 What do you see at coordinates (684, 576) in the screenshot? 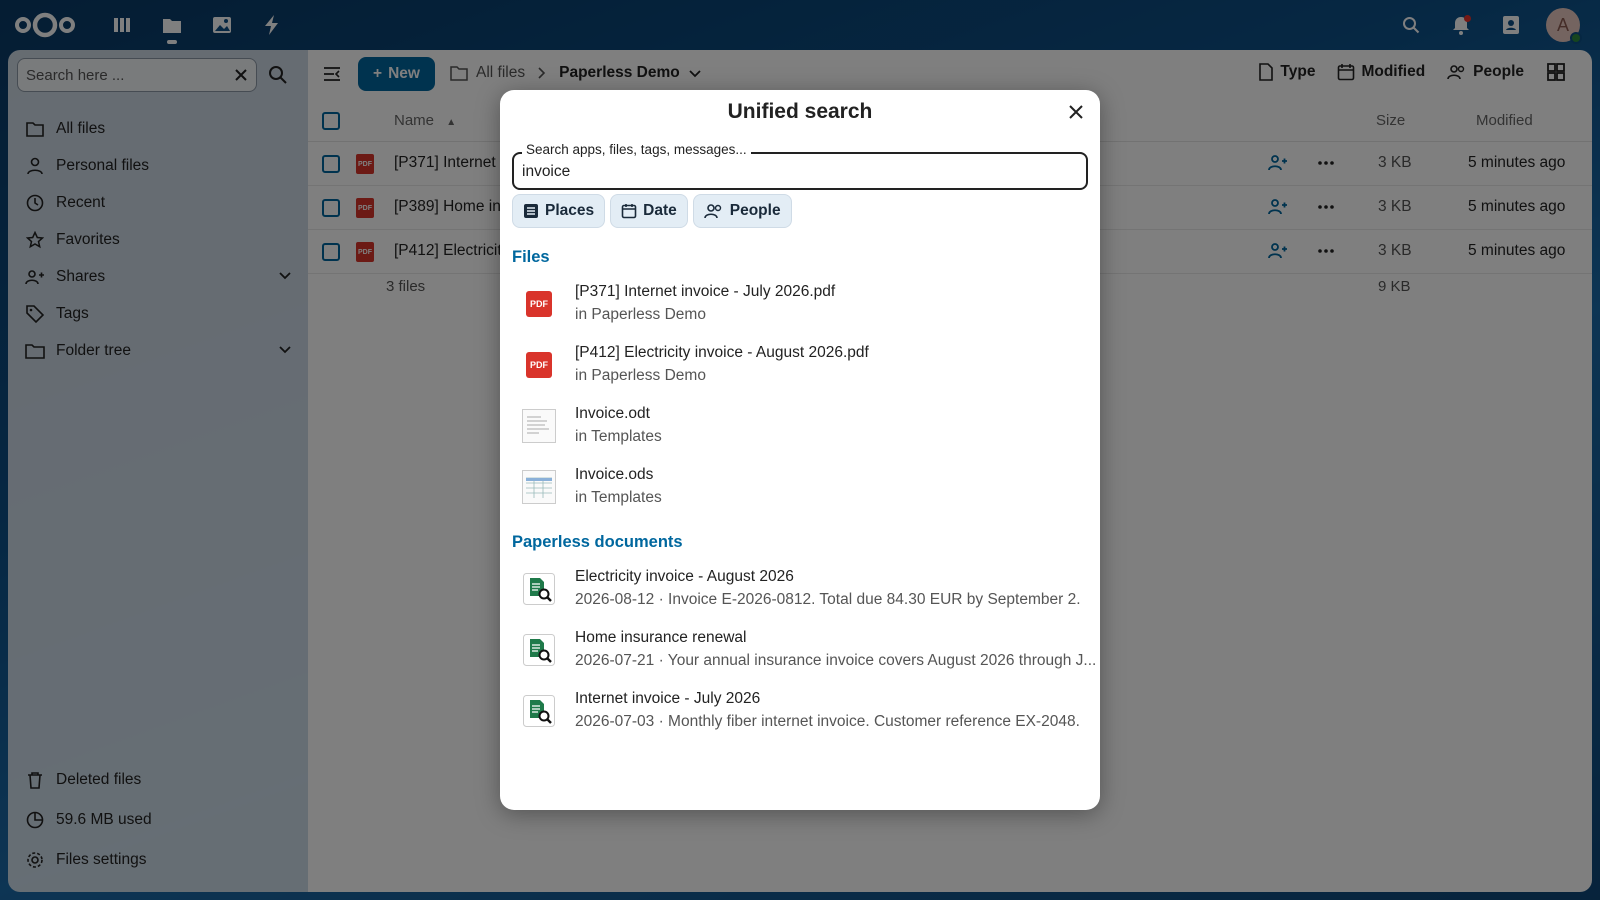
I see `result-title: Electricity invoice - August 2026` at bounding box center [684, 576].